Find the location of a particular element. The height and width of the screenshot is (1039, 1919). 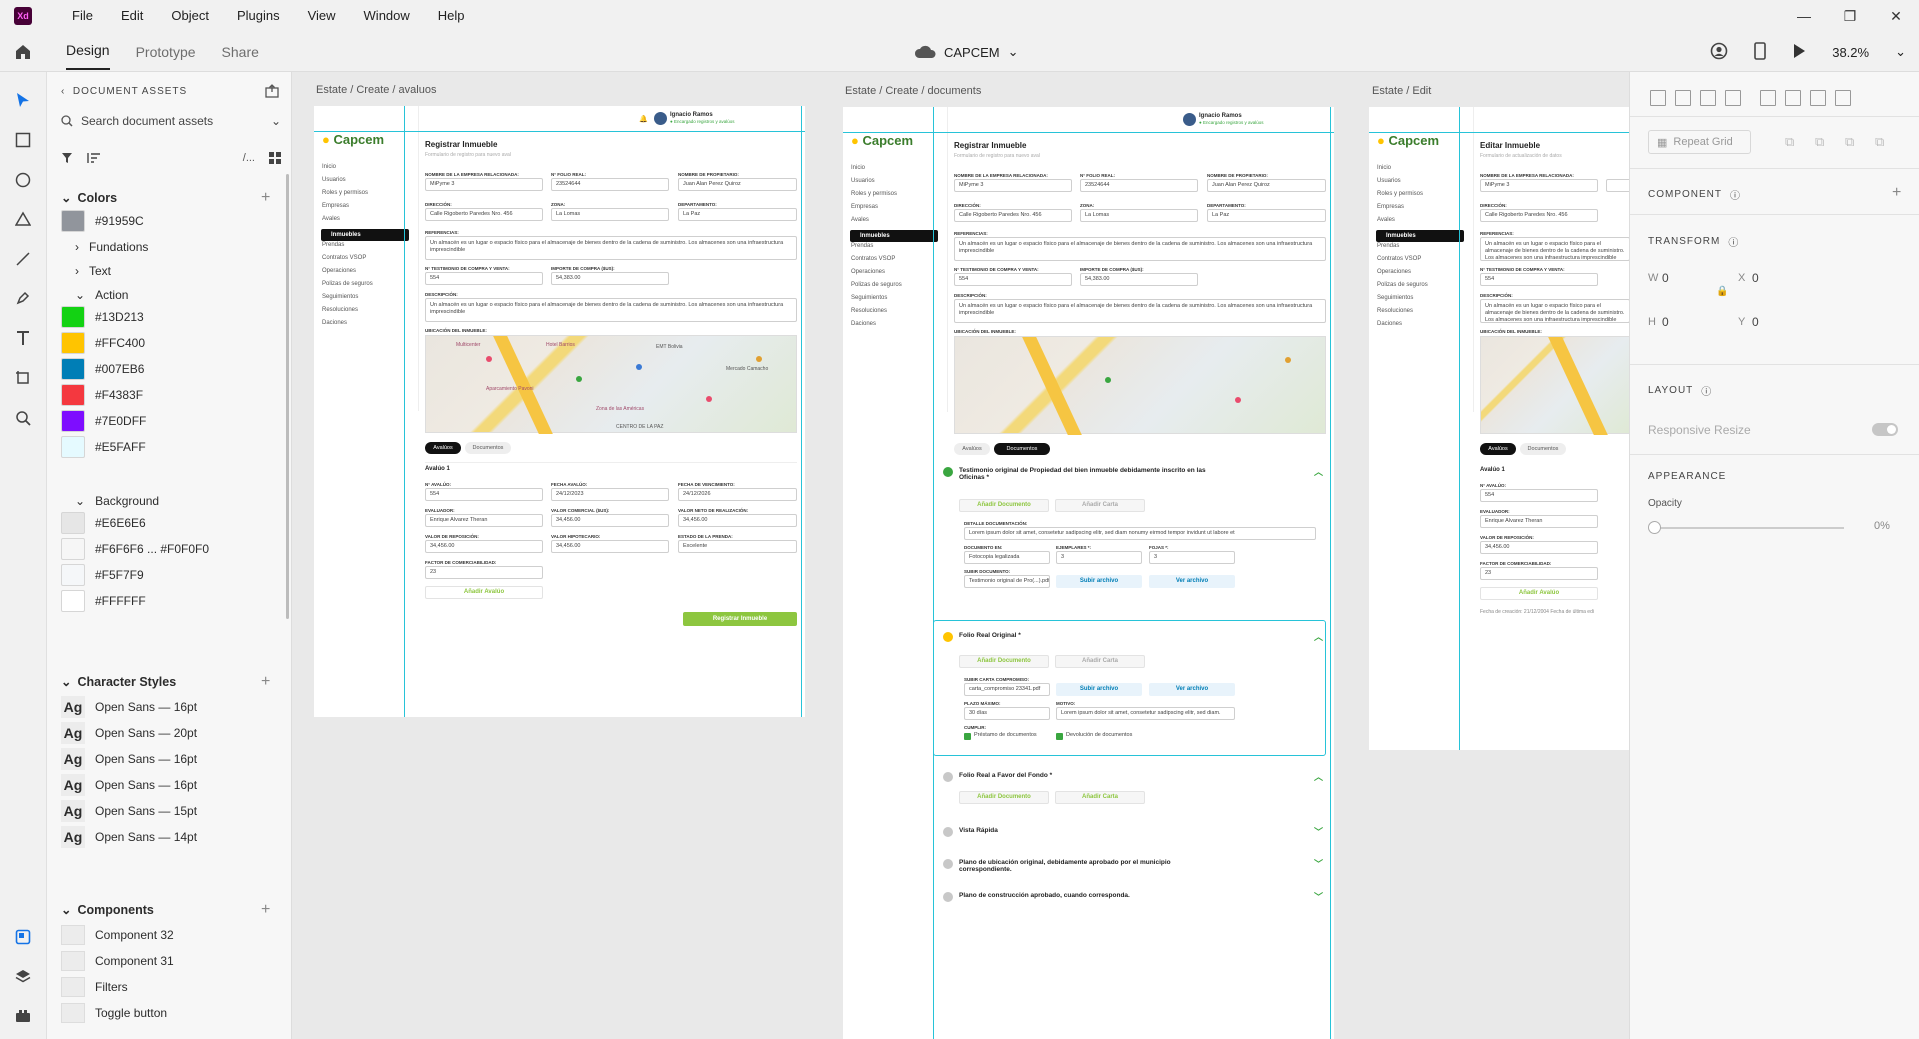

carta-file-field: carta_compromiso 23341.pdf is located at coordinates (1007, 689).